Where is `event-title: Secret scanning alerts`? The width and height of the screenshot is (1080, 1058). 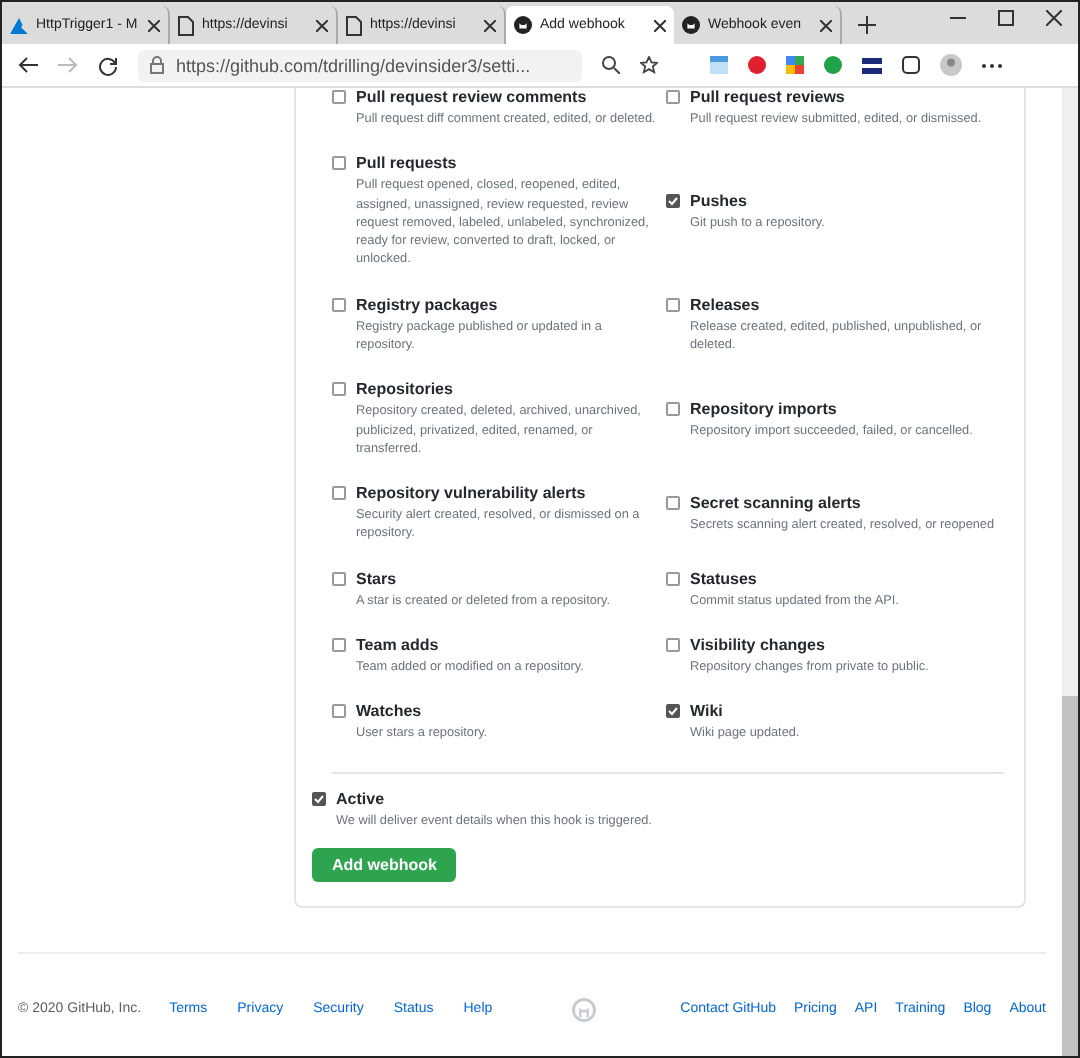
event-title: Secret scanning alerts is located at coordinates (776, 502).